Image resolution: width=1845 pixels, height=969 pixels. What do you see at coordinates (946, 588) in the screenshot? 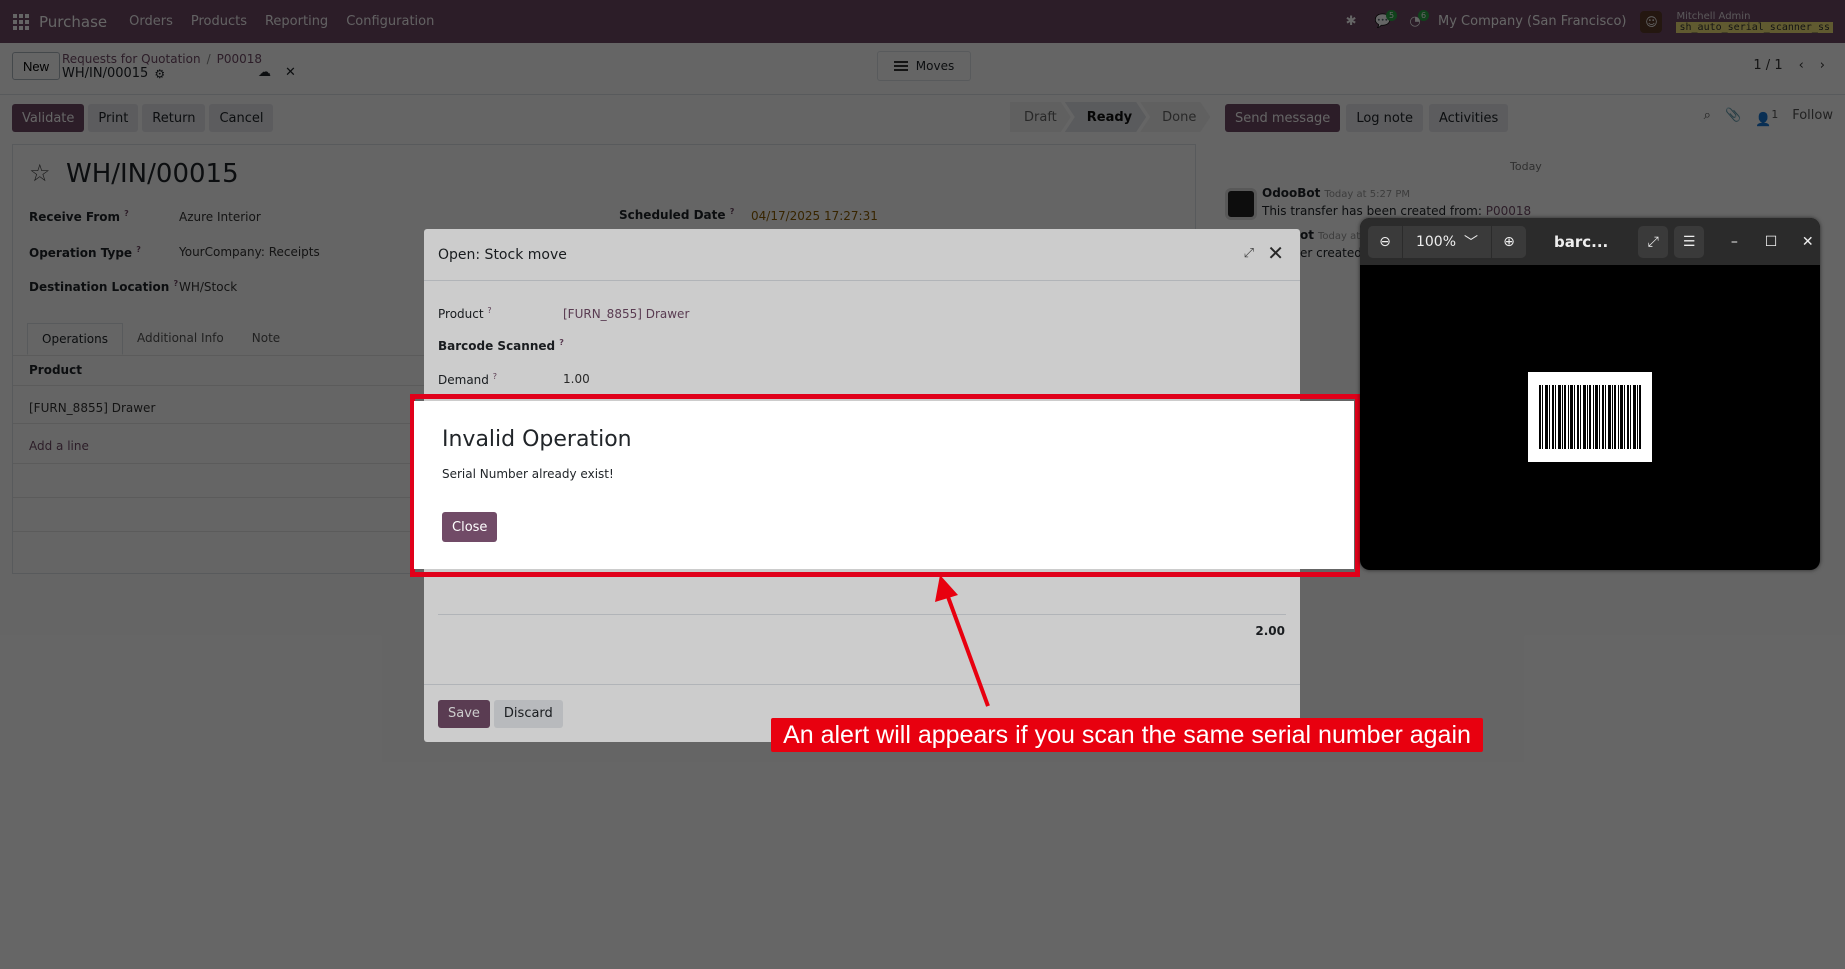
I see `arrow-head` at bounding box center [946, 588].